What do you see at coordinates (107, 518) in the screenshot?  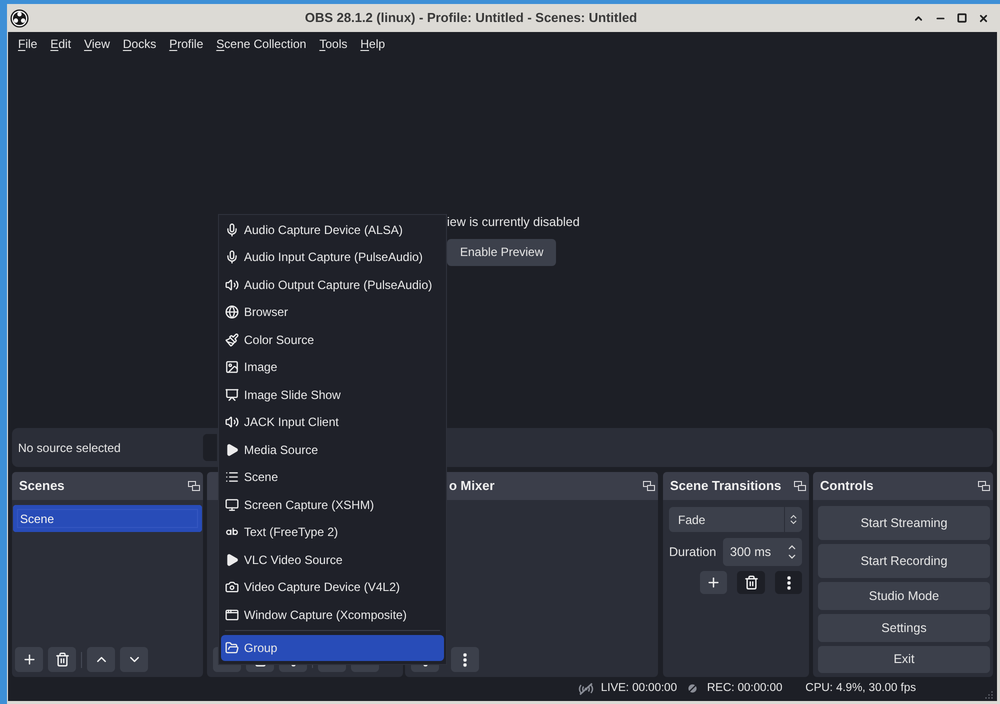 I see `scene-list-item: Scene` at bounding box center [107, 518].